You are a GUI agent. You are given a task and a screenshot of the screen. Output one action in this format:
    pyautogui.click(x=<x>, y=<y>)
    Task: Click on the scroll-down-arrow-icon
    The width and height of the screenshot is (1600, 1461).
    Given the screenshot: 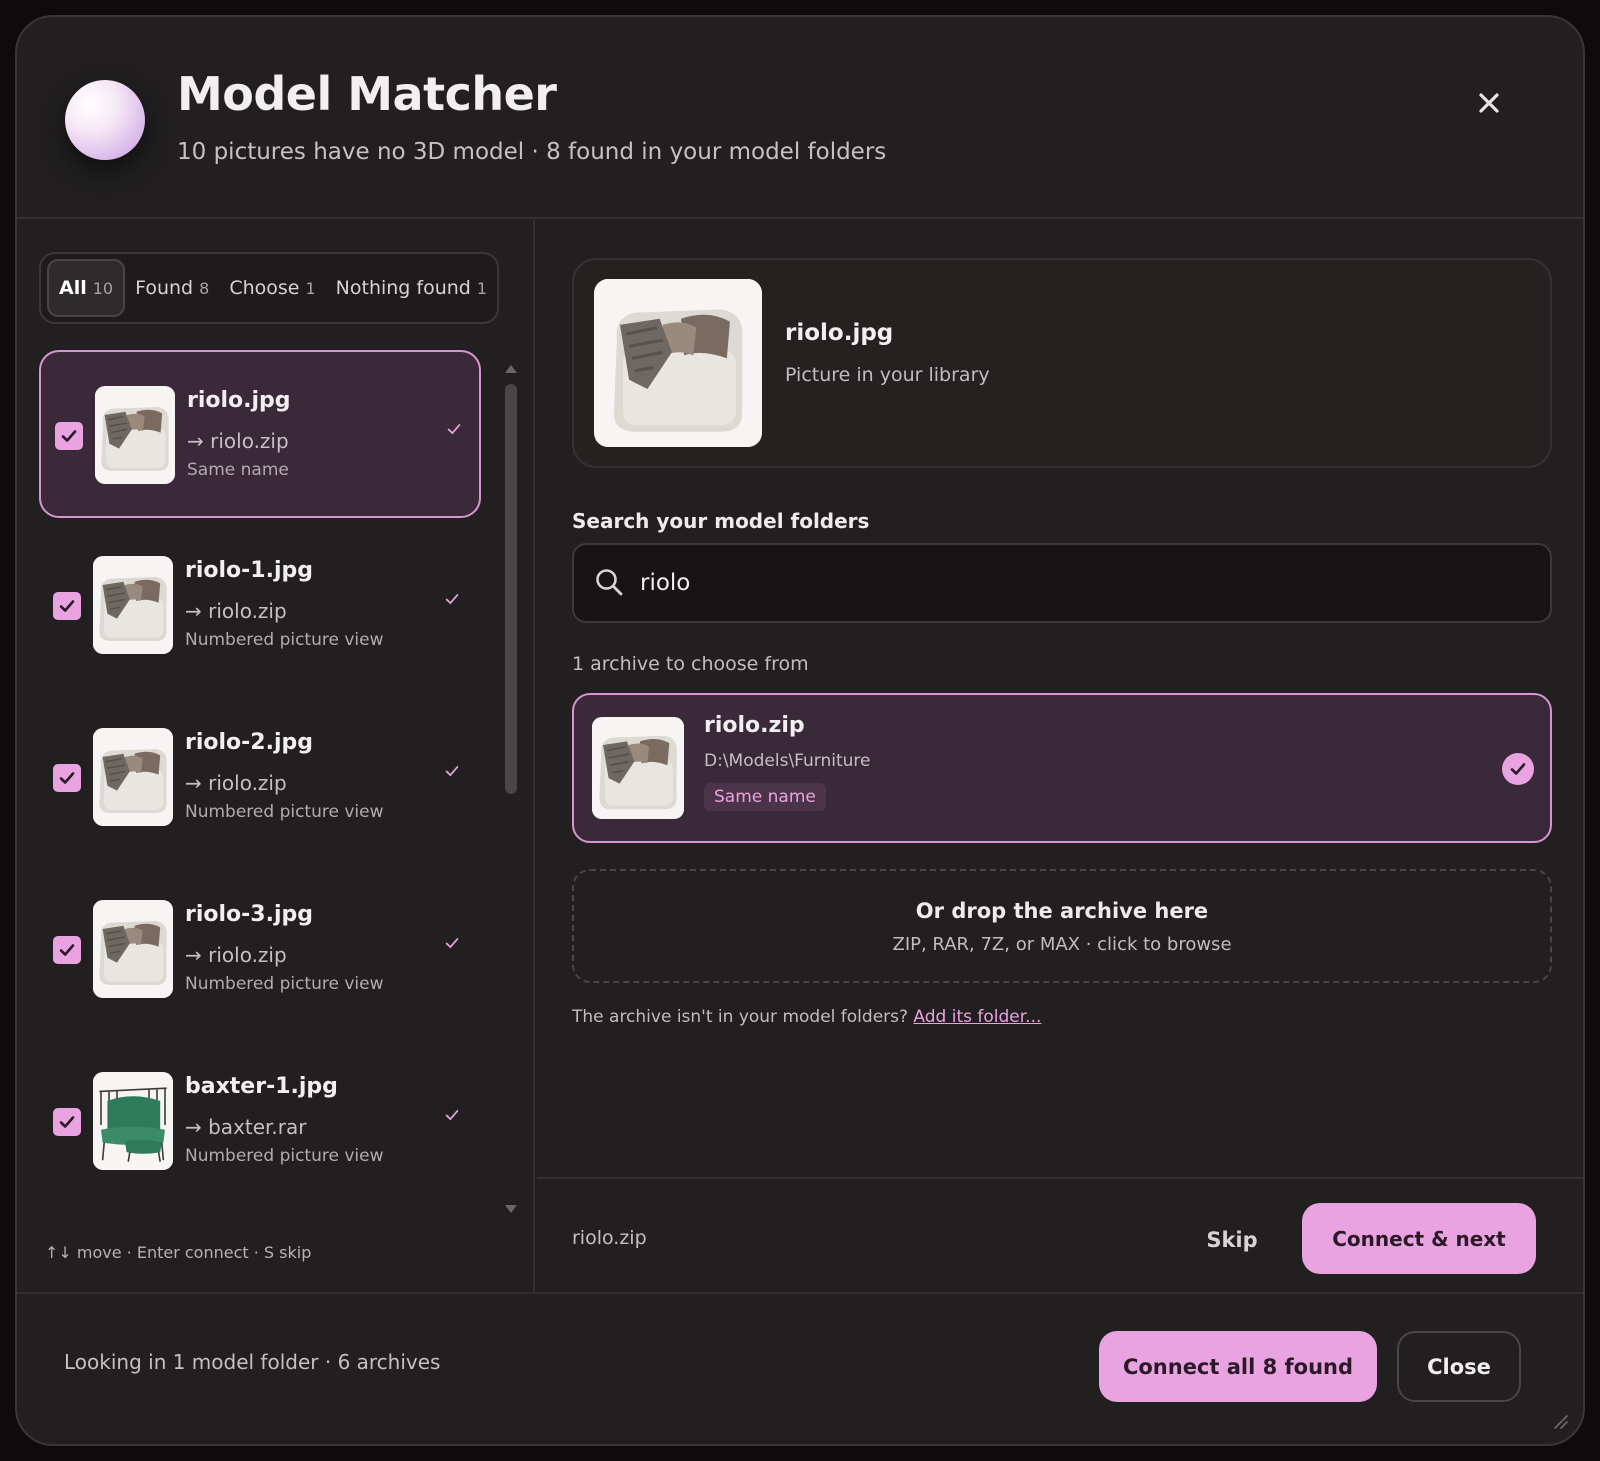 What is the action you would take?
    pyautogui.click(x=511, y=1209)
    